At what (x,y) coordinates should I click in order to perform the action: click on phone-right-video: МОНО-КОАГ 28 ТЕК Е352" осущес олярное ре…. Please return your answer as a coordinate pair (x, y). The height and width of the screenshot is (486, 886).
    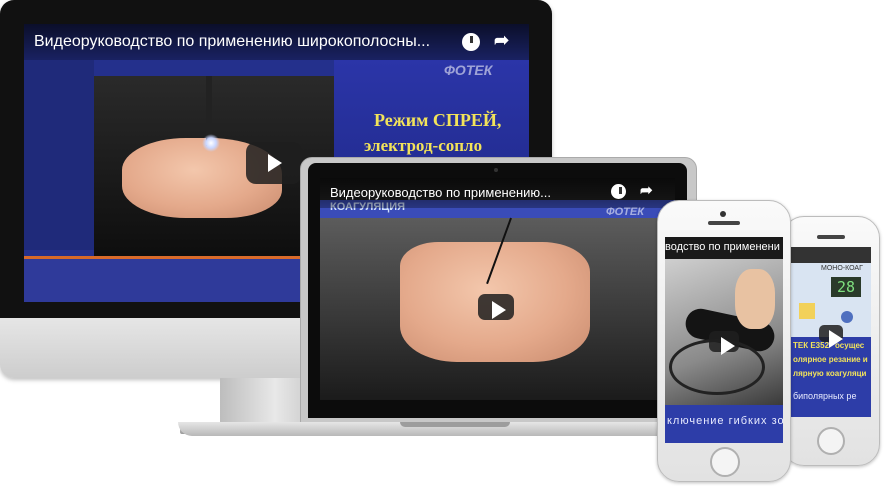
    Looking at the image, I should click on (831, 332).